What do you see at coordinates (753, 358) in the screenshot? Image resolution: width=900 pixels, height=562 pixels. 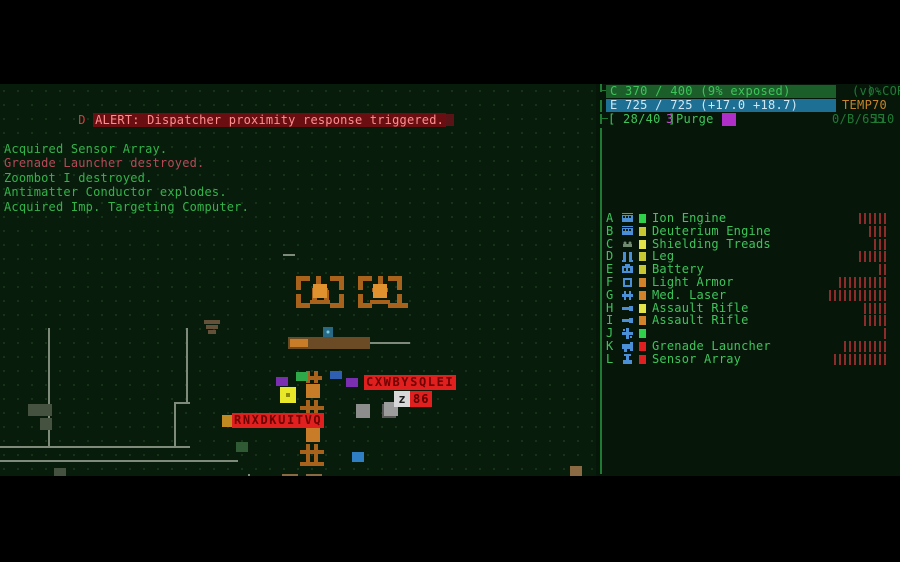 I see `part-slot-row: L Sensor Array` at bounding box center [753, 358].